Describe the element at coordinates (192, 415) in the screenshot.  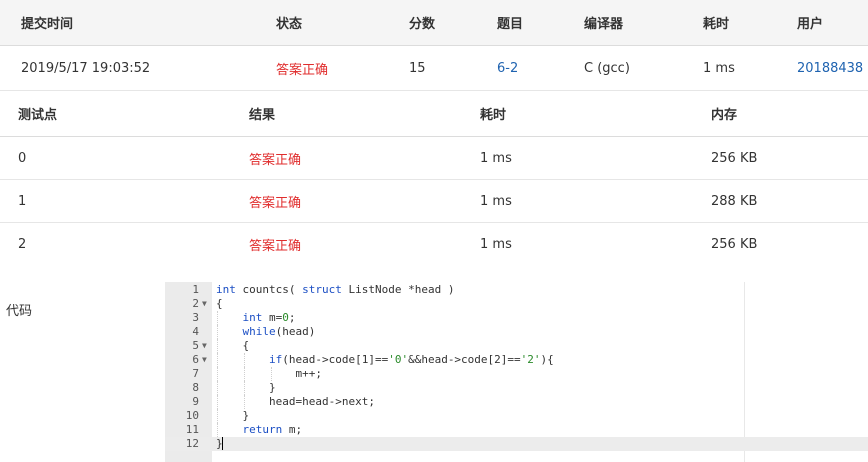
I see `line-number: 10` at that location.